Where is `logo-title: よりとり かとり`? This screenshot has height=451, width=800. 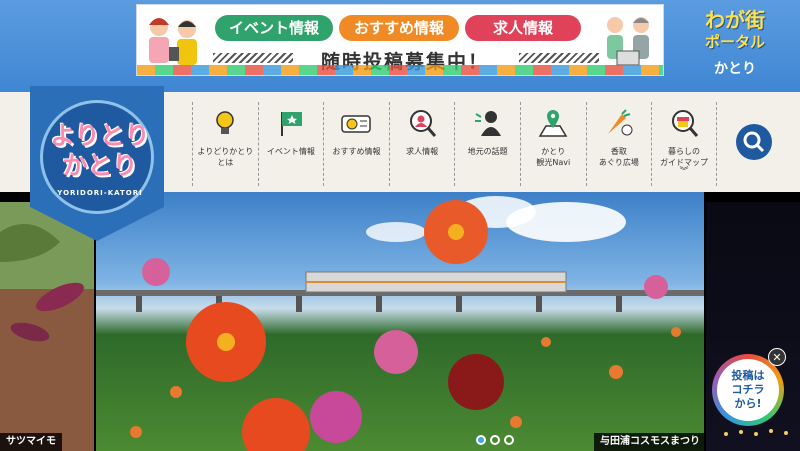
logo-title: よりとり かとり is located at coordinates (100, 151).